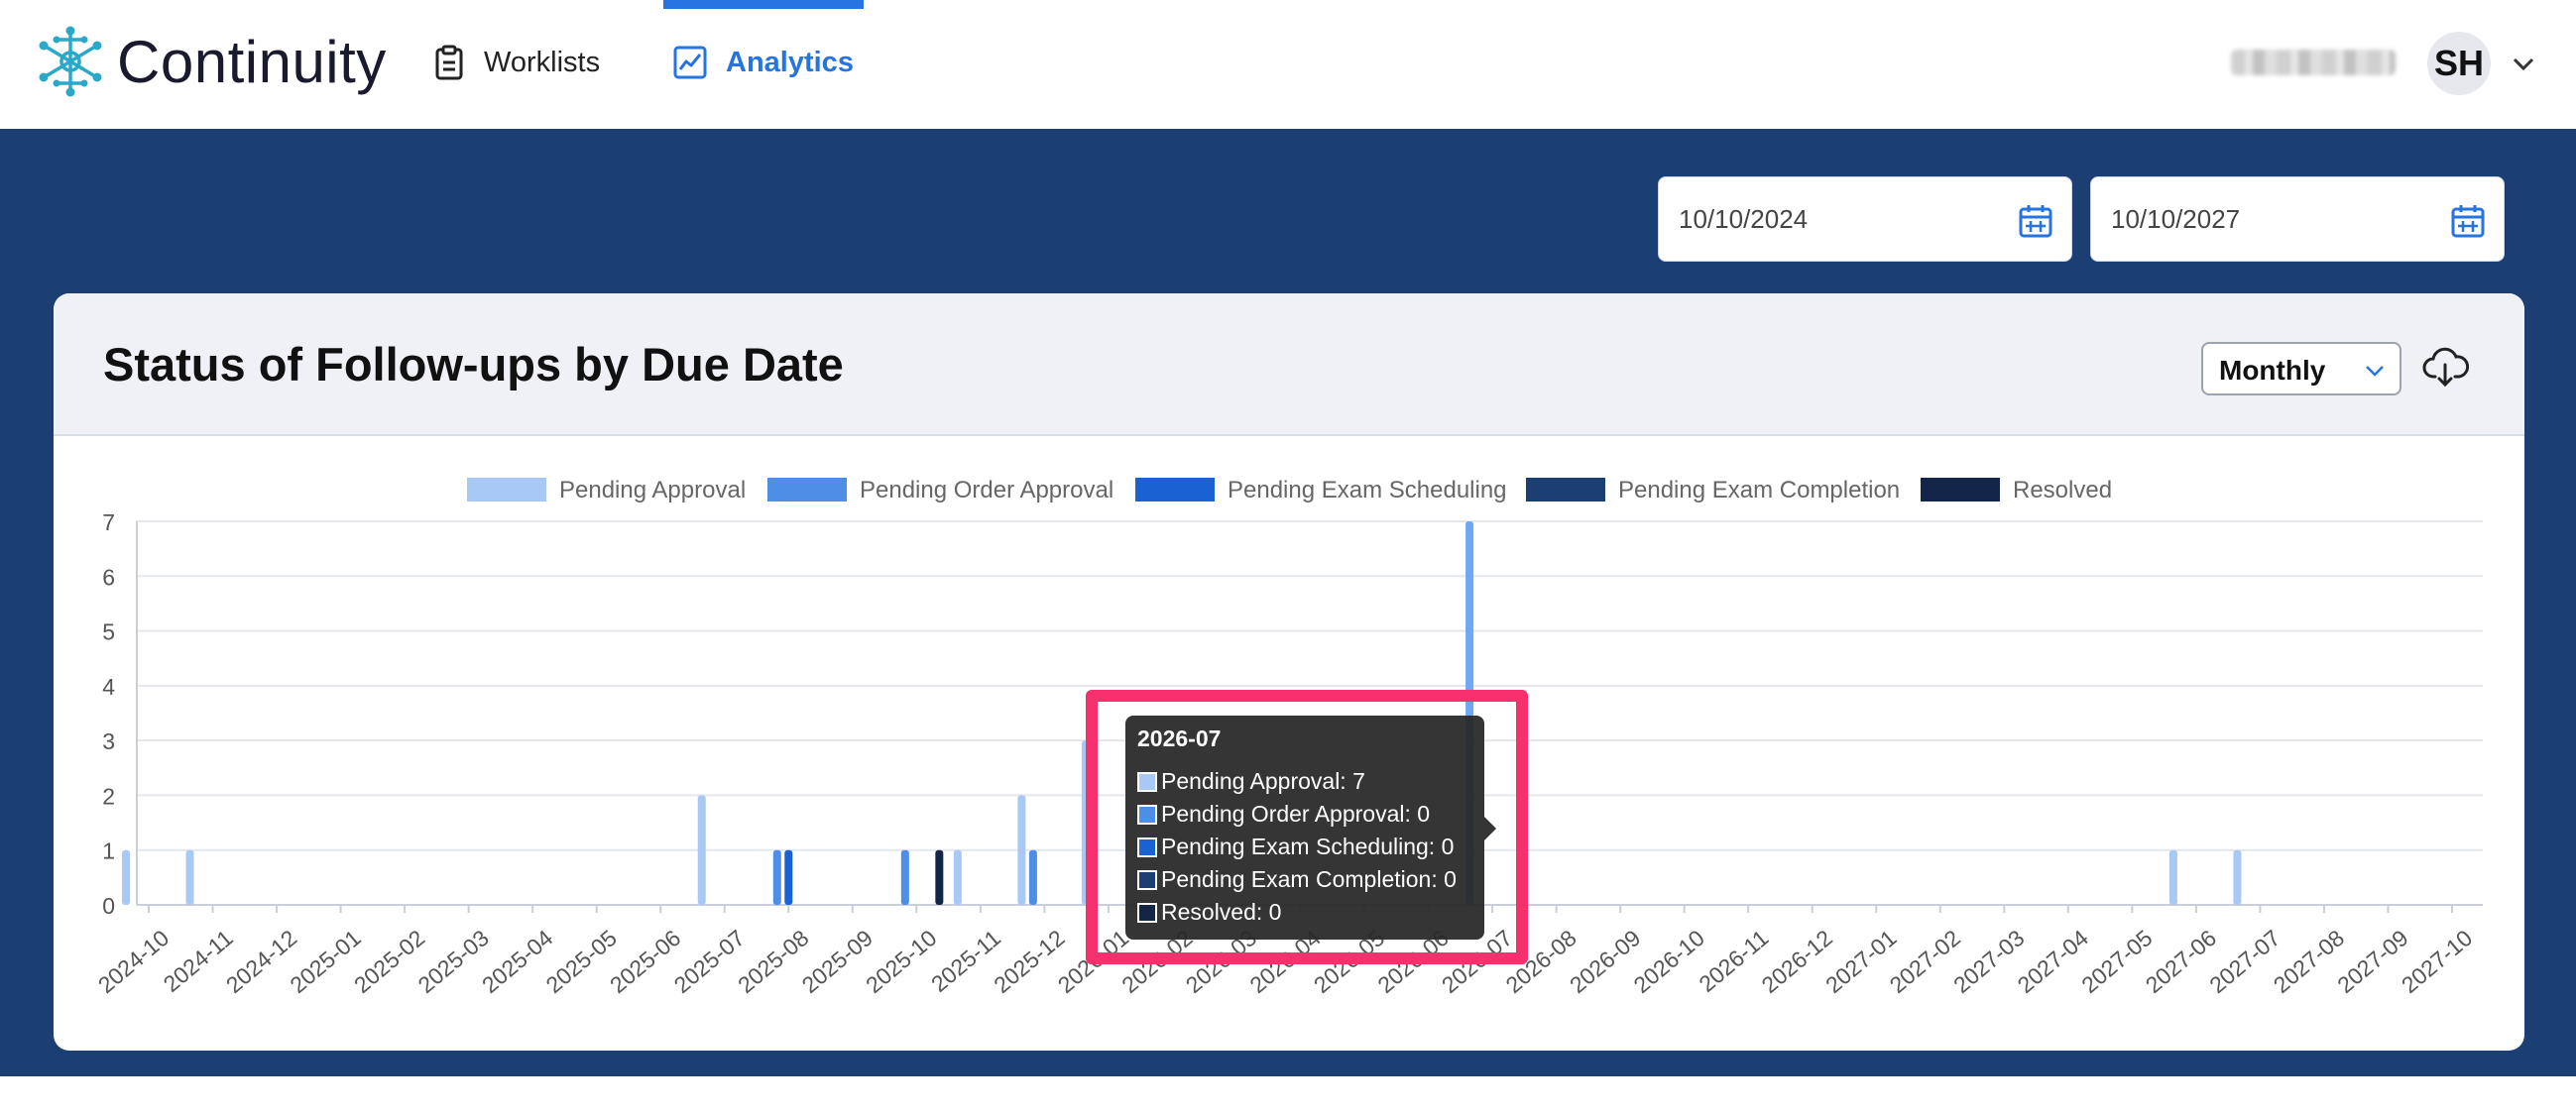 The image size is (2576, 1116). What do you see at coordinates (1477, 961) in the screenshot?
I see `x-tick-label: 2026-07` at bounding box center [1477, 961].